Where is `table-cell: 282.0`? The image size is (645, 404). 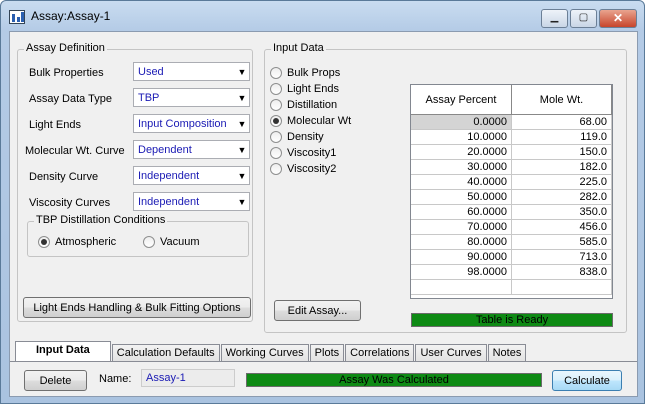 table-cell: 282.0 is located at coordinates (562, 197).